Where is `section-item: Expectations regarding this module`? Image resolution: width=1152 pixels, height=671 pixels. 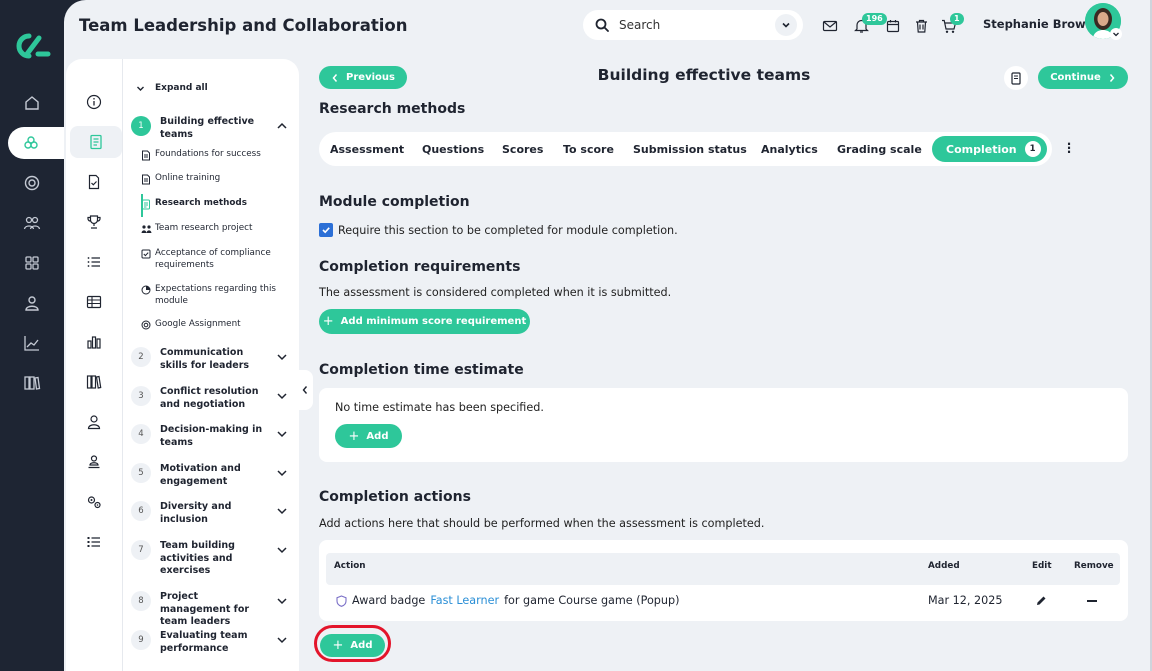 section-item: Expectations regarding this module is located at coordinates (220, 295).